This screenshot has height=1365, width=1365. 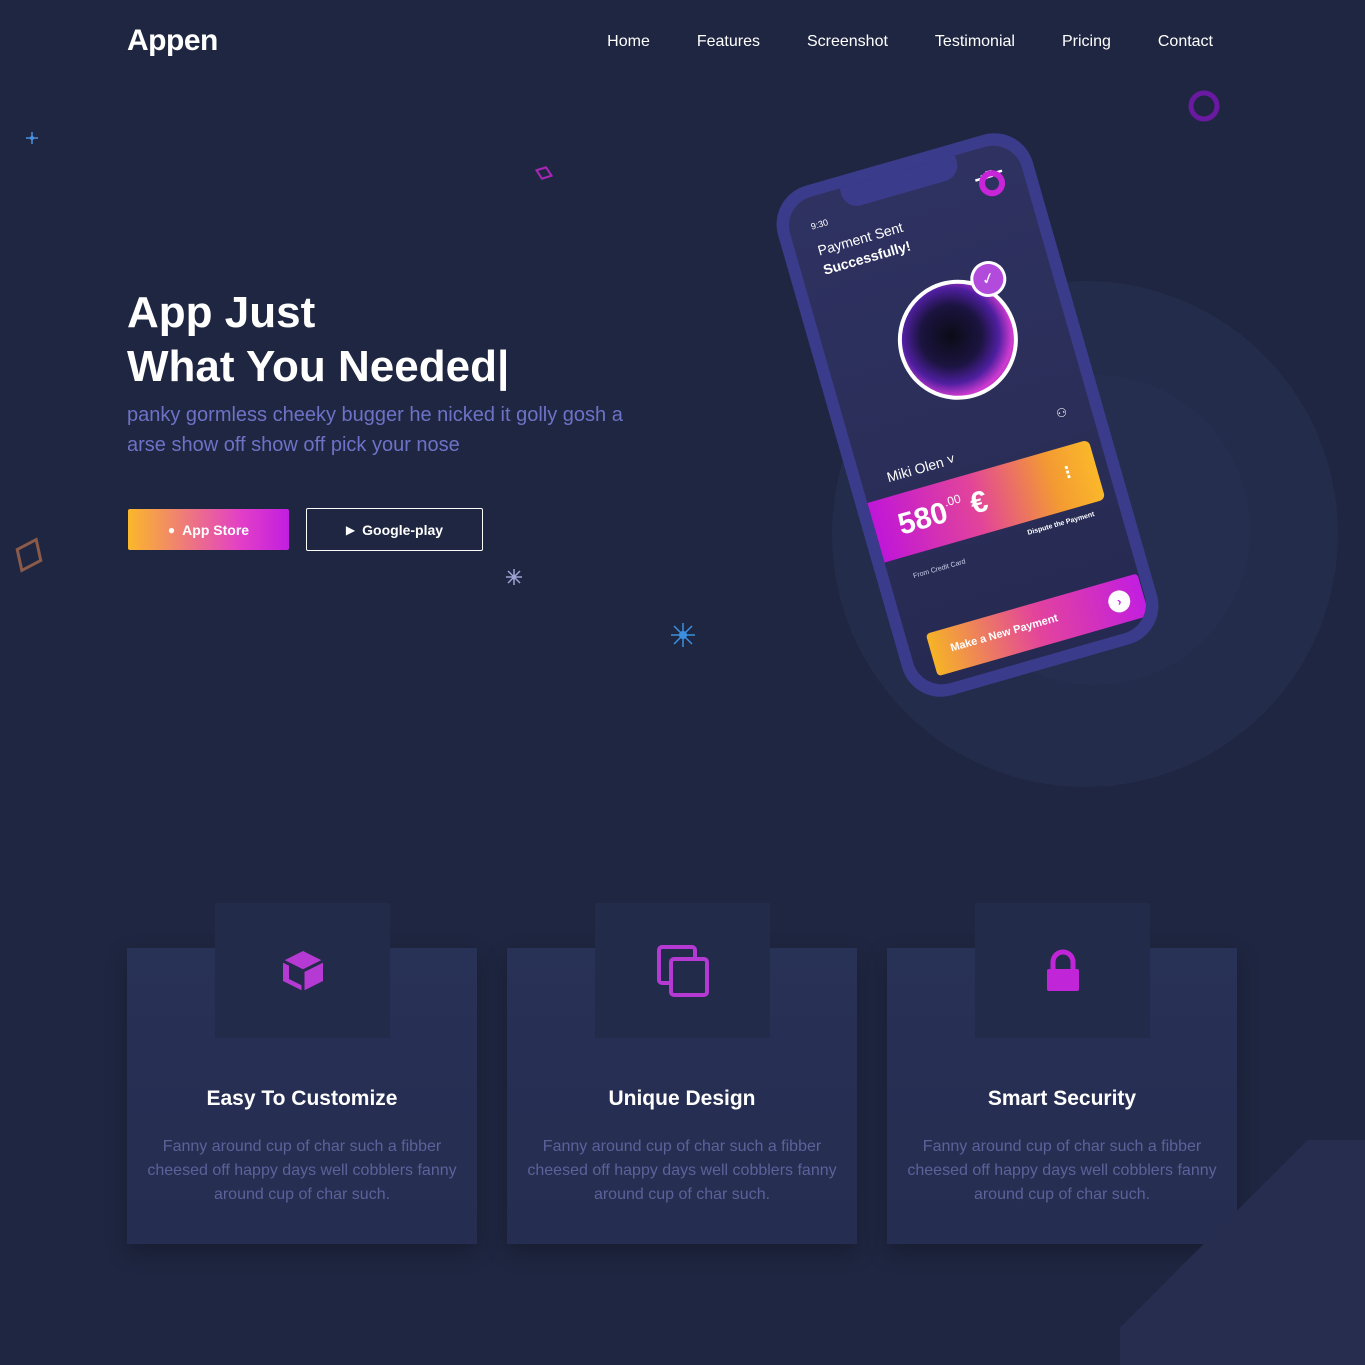 I want to click on nav-item-pricing: Pricing, so click(x=1086, y=42).